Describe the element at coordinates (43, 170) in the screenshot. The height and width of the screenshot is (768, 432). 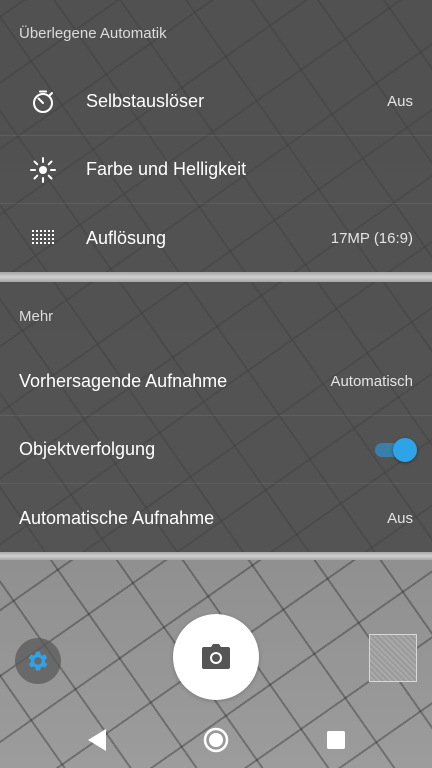
I see `brightness-icon` at that location.